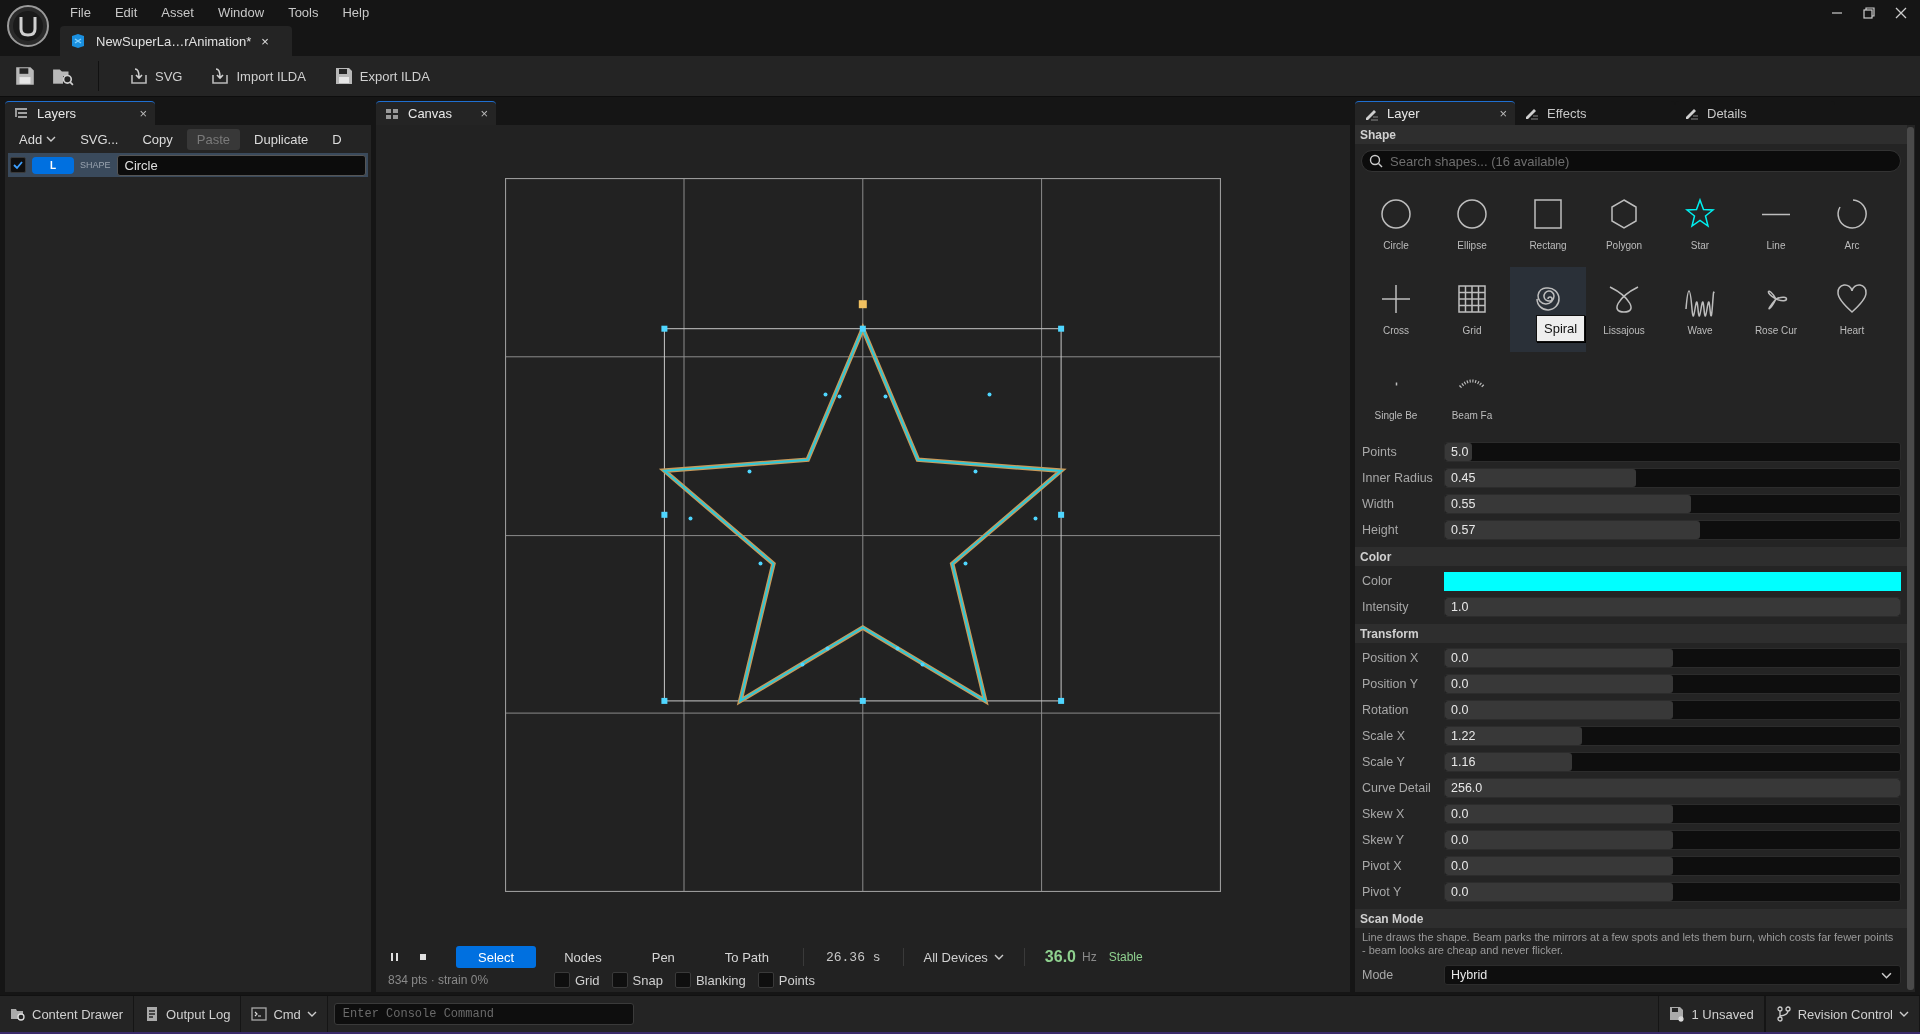 The width and height of the screenshot is (1920, 1034). I want to click on shape-option: Ellipse, so click(1472, 224).